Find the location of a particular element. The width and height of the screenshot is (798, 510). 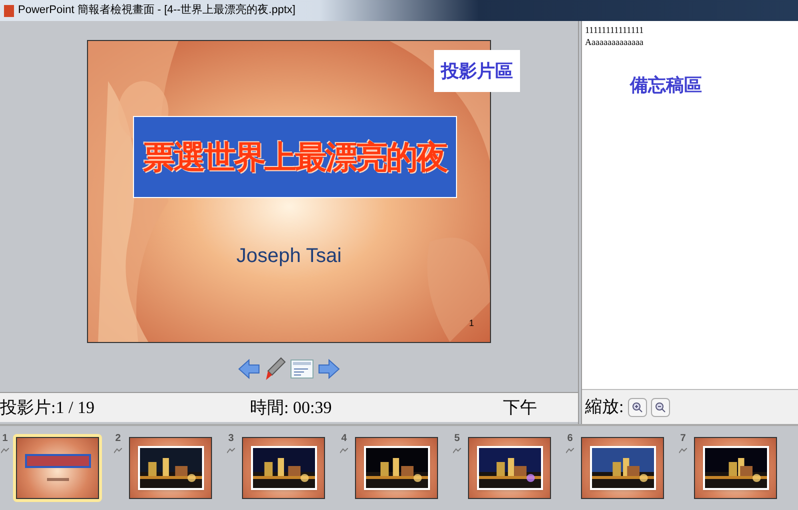

clock-text: 下午 is located at coordinates (520, 407).